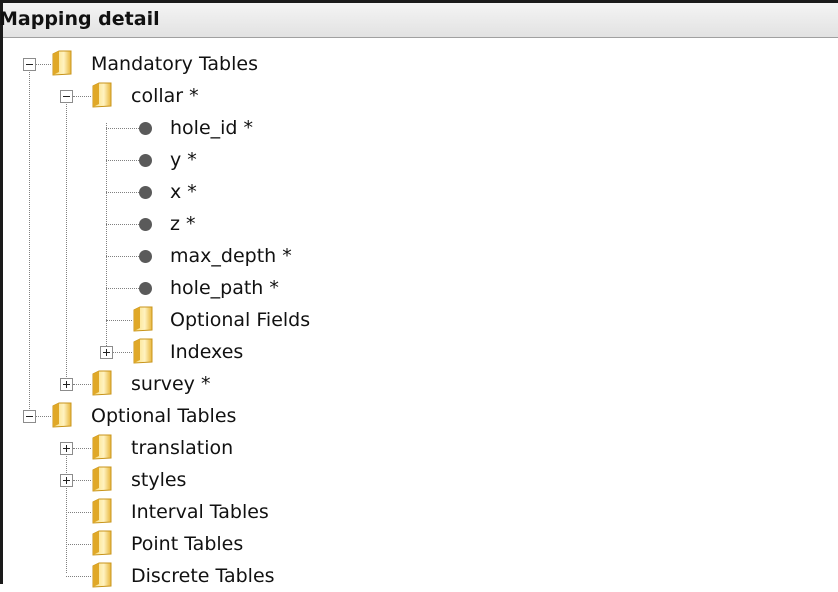 The image size is (838, 592). I want to click on node-label: Point Tables, so click(187, 544).